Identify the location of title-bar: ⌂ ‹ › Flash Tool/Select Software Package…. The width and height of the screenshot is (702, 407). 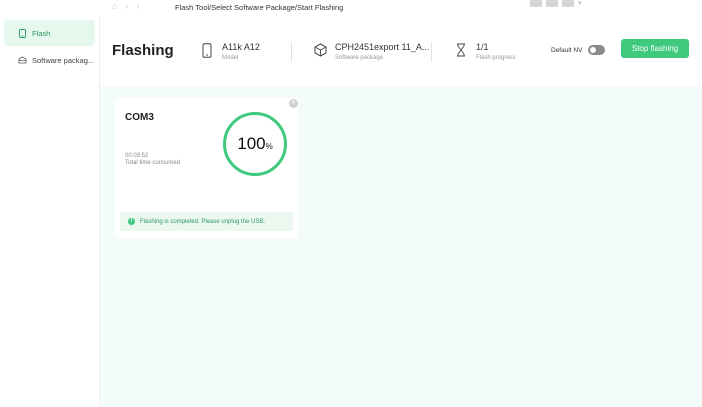
(351, 8).